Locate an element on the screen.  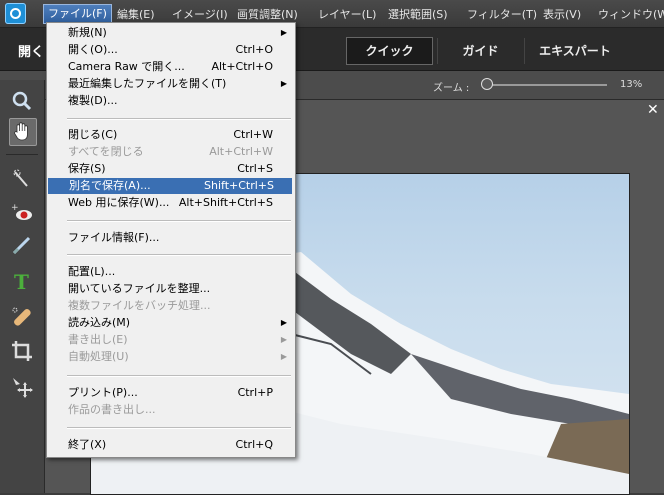
open-button: 開く is located at coordinates (31, 50).